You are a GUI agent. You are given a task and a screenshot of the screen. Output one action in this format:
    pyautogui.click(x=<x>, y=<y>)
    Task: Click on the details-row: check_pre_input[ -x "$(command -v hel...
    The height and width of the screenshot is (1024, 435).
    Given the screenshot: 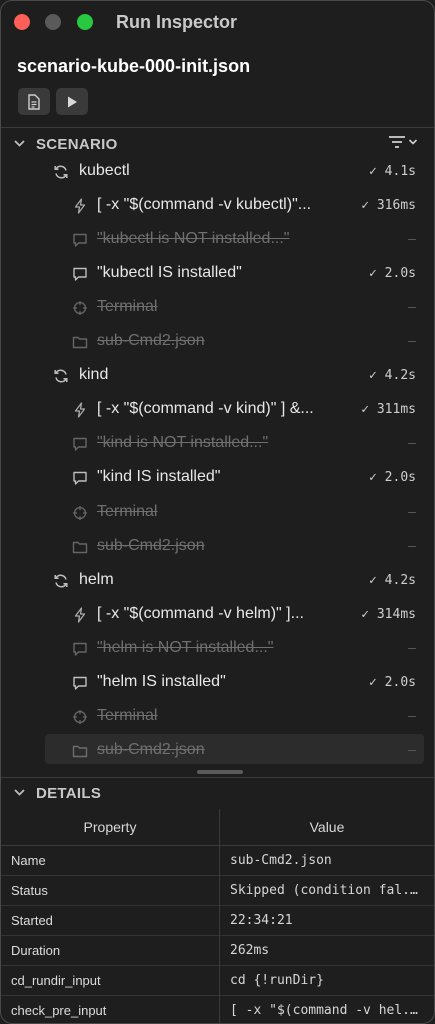 What is the action you would take?
    pyautogui.click(x=217, y=1009)
    